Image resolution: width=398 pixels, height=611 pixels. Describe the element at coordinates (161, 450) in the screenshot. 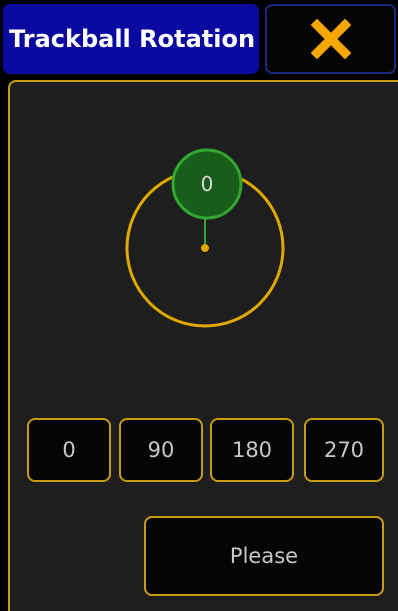

I see `preset-90-button: 90` at that location.